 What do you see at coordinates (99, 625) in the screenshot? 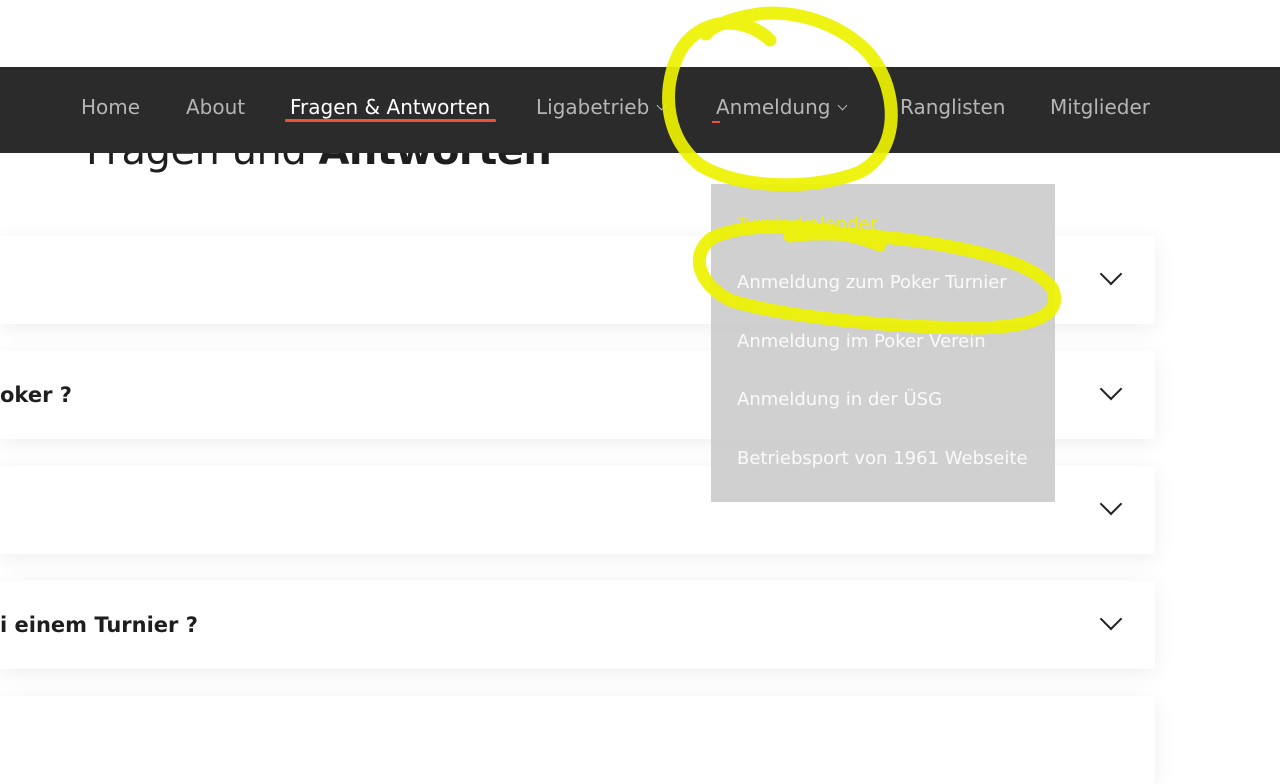
I see `faq-question: i einem Turnier ?` at bounding box center [99, 625].